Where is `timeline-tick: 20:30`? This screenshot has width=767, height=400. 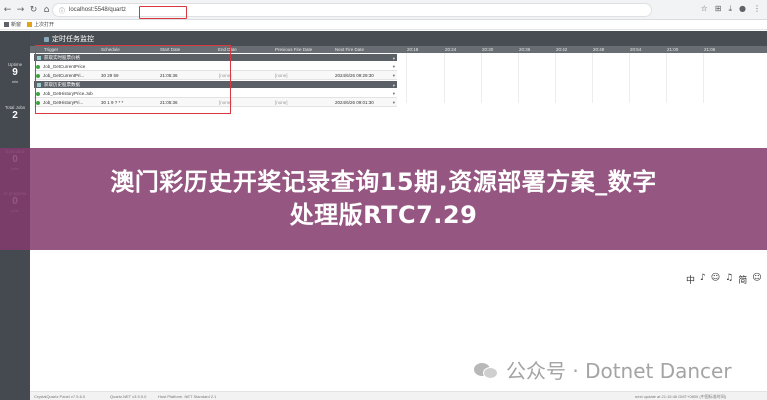 timeline-tick: 20:30 is located at coordinates (488, 49).